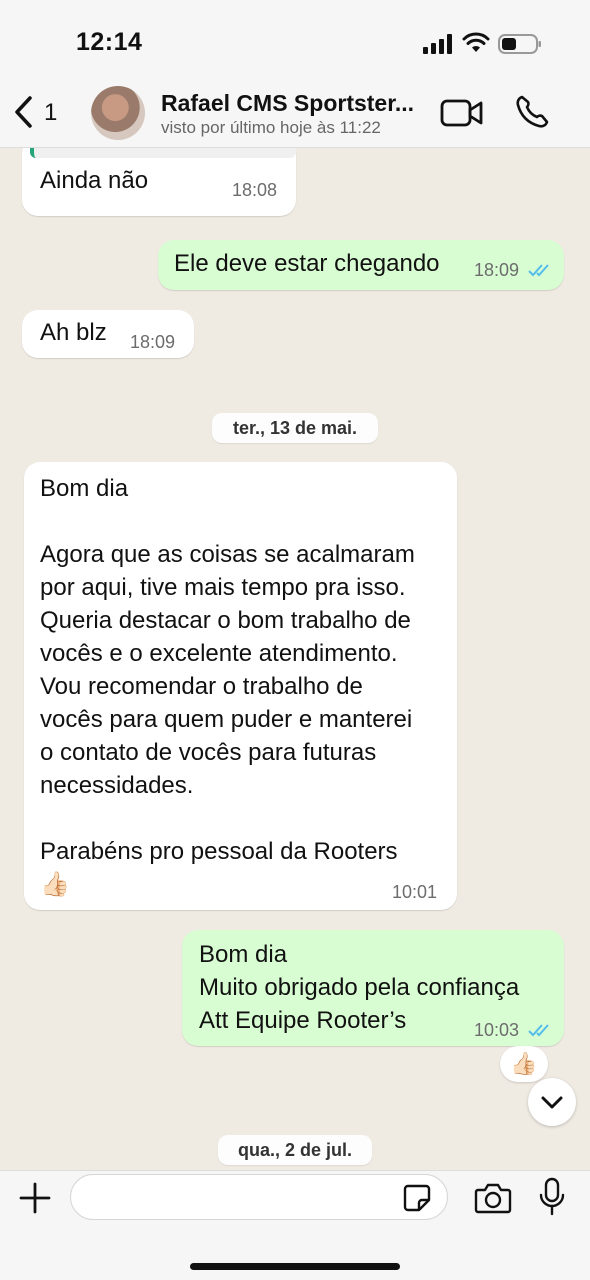 The height and width of the screenshot is (1280, 590). Describe the element at coordinates (108, 334) in the screenshot. I see `message-incoming: Ah blz 18:09` at that location.